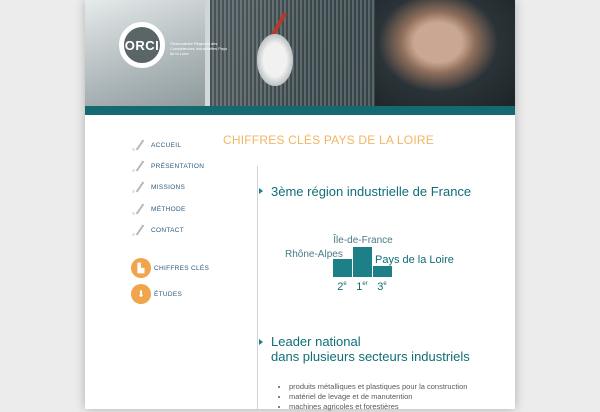  Describe the element at coordinates (182, 268) in the screenshot. I see `nav-label: CHIFFRES CLÉS` at that location.